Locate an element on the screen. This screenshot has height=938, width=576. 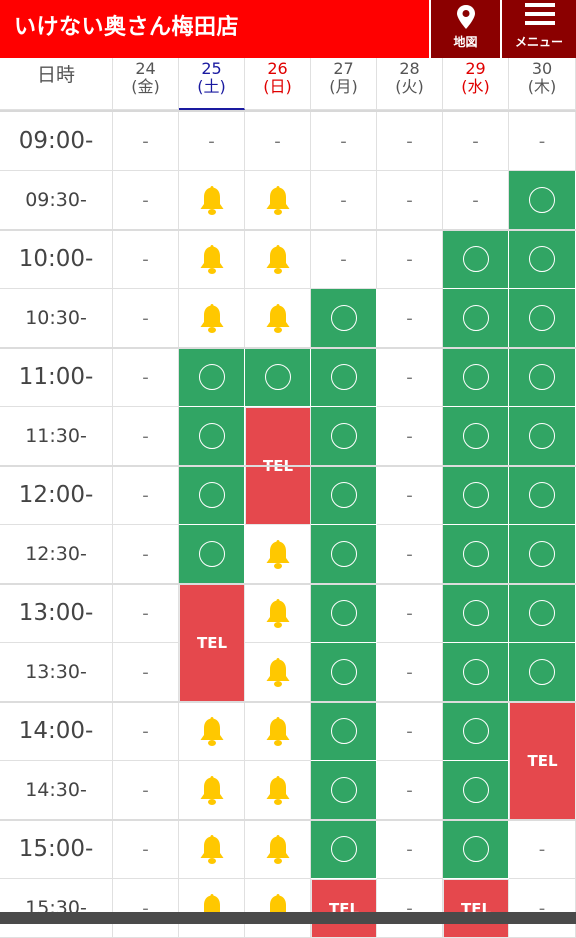
day-header: 24 (金) is located at coordinates (146, 84).